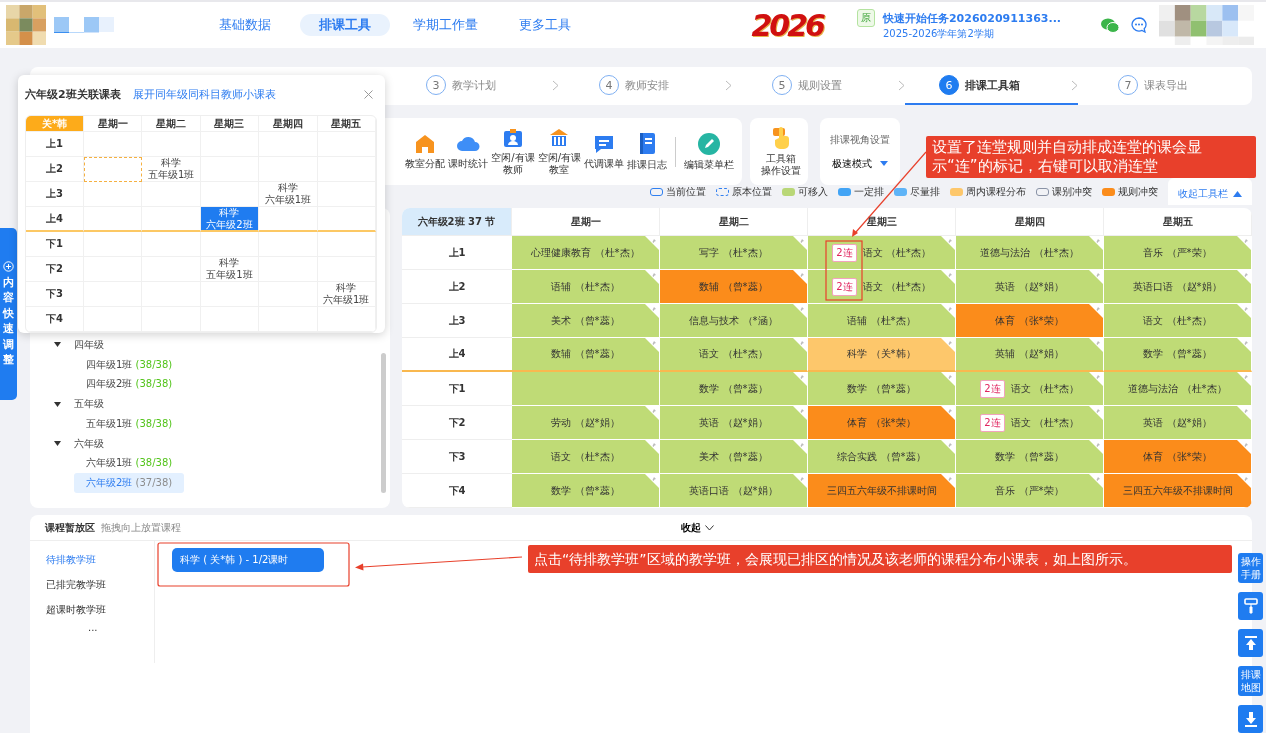 The image size is (1266, 733). I want to click on toolbar-button: 代调课单, so click(604, 151).